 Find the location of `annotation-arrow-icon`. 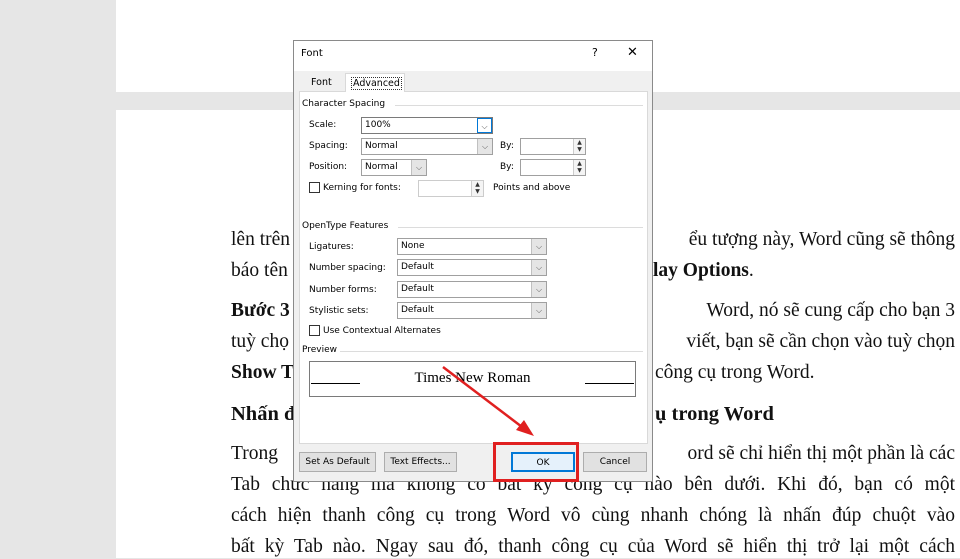

annotation-arrow-icon is located at coordinates (488, 401).